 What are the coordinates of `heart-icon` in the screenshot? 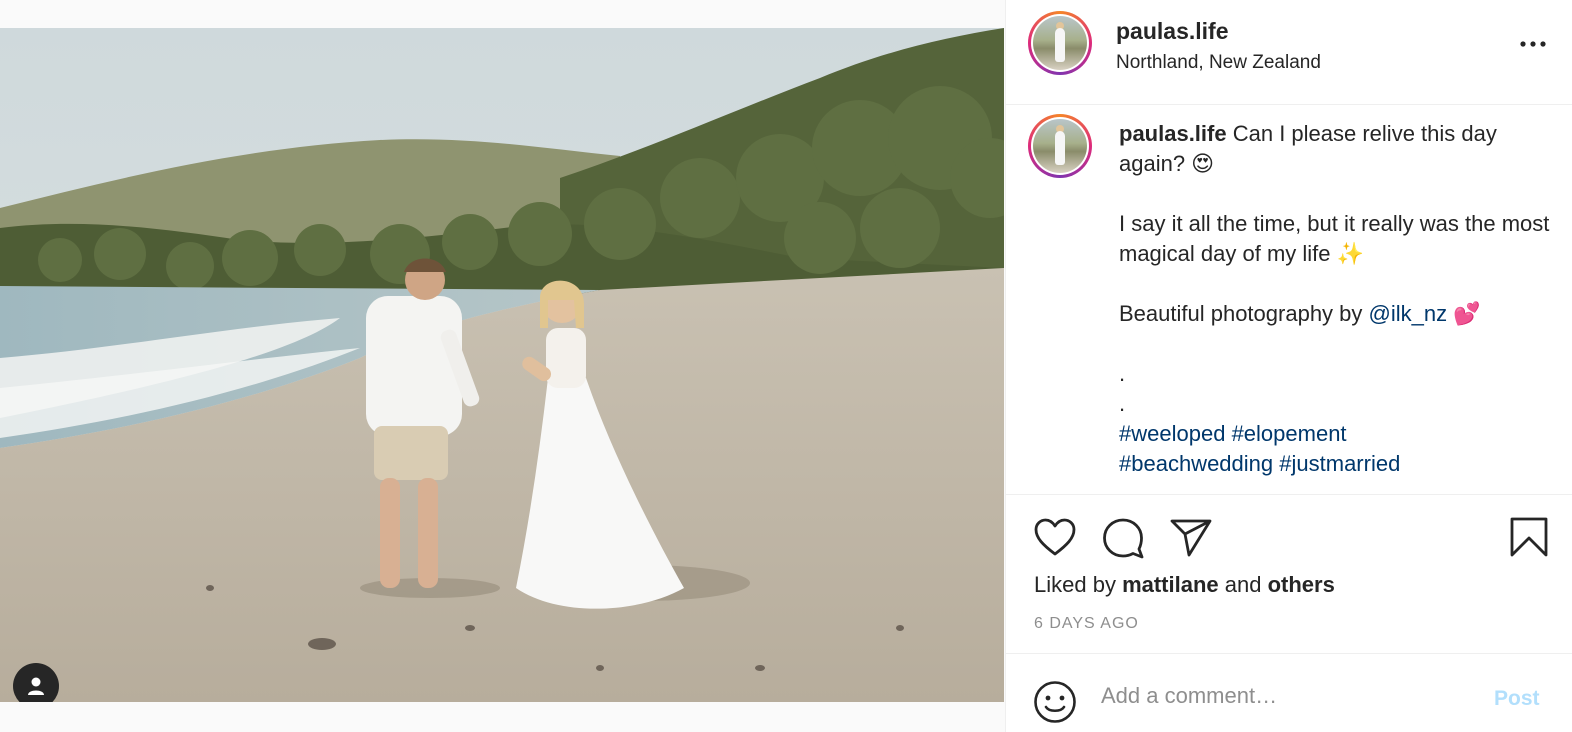 It's located at (1055, 537).